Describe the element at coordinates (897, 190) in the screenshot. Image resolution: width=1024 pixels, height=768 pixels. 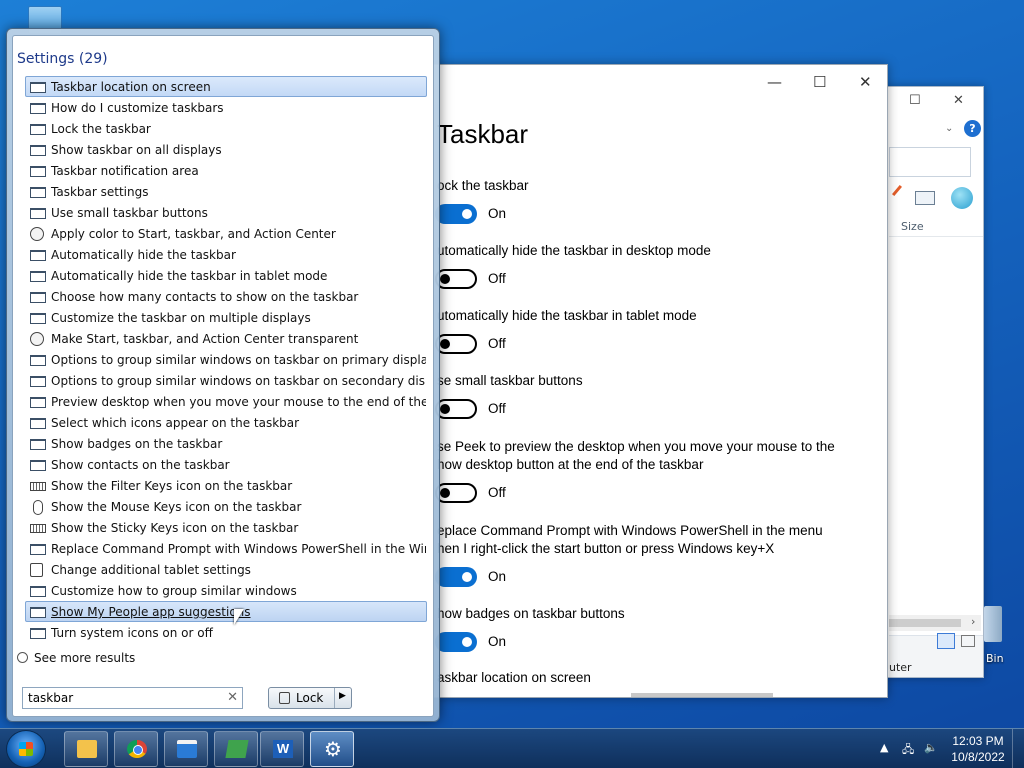
I see `pencil-icon` at that location.